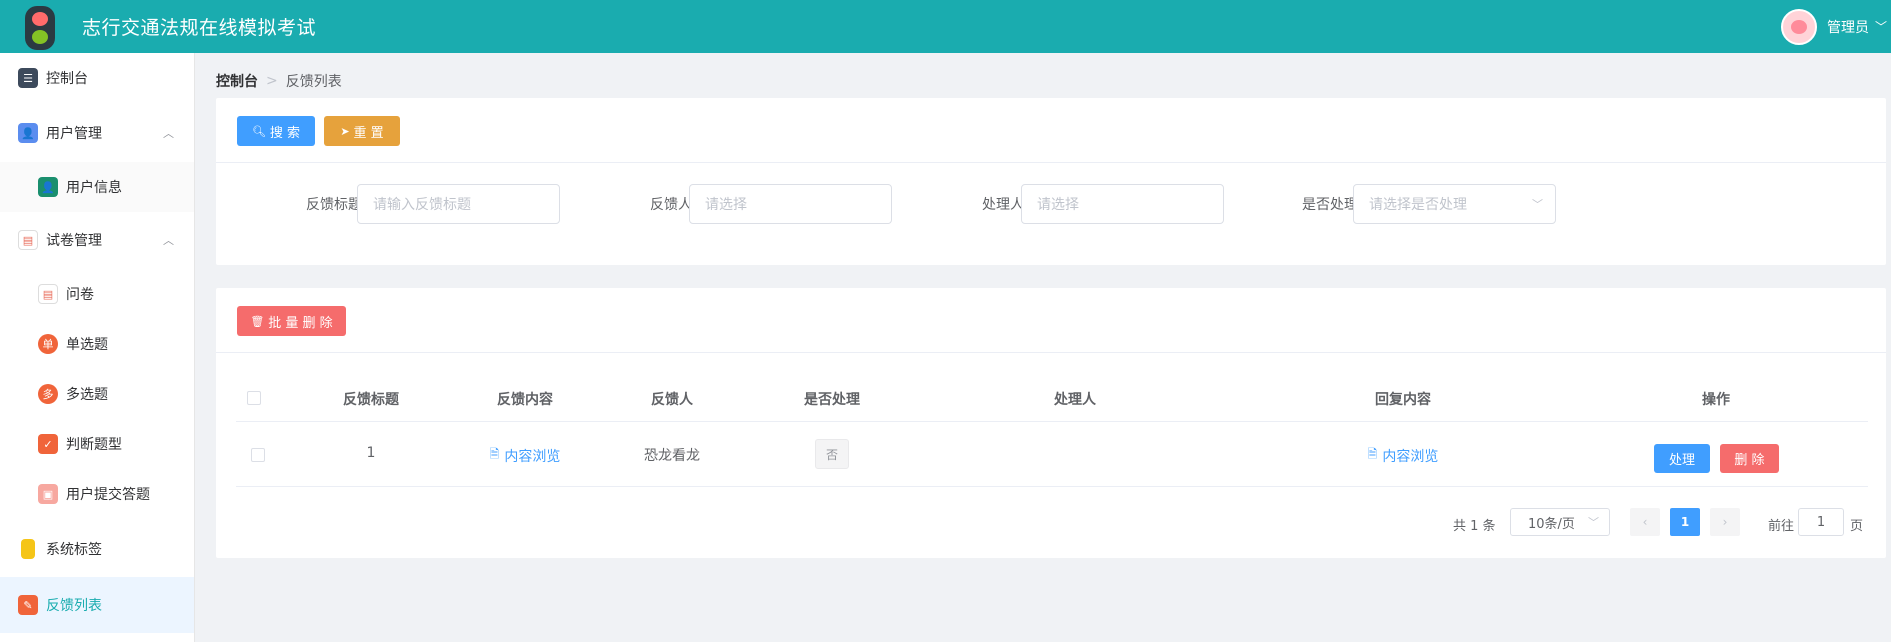 The height and width of the screenshot is (642, 1891). I want to click on handled-status-label: 是否处理, so click(1330, 205).